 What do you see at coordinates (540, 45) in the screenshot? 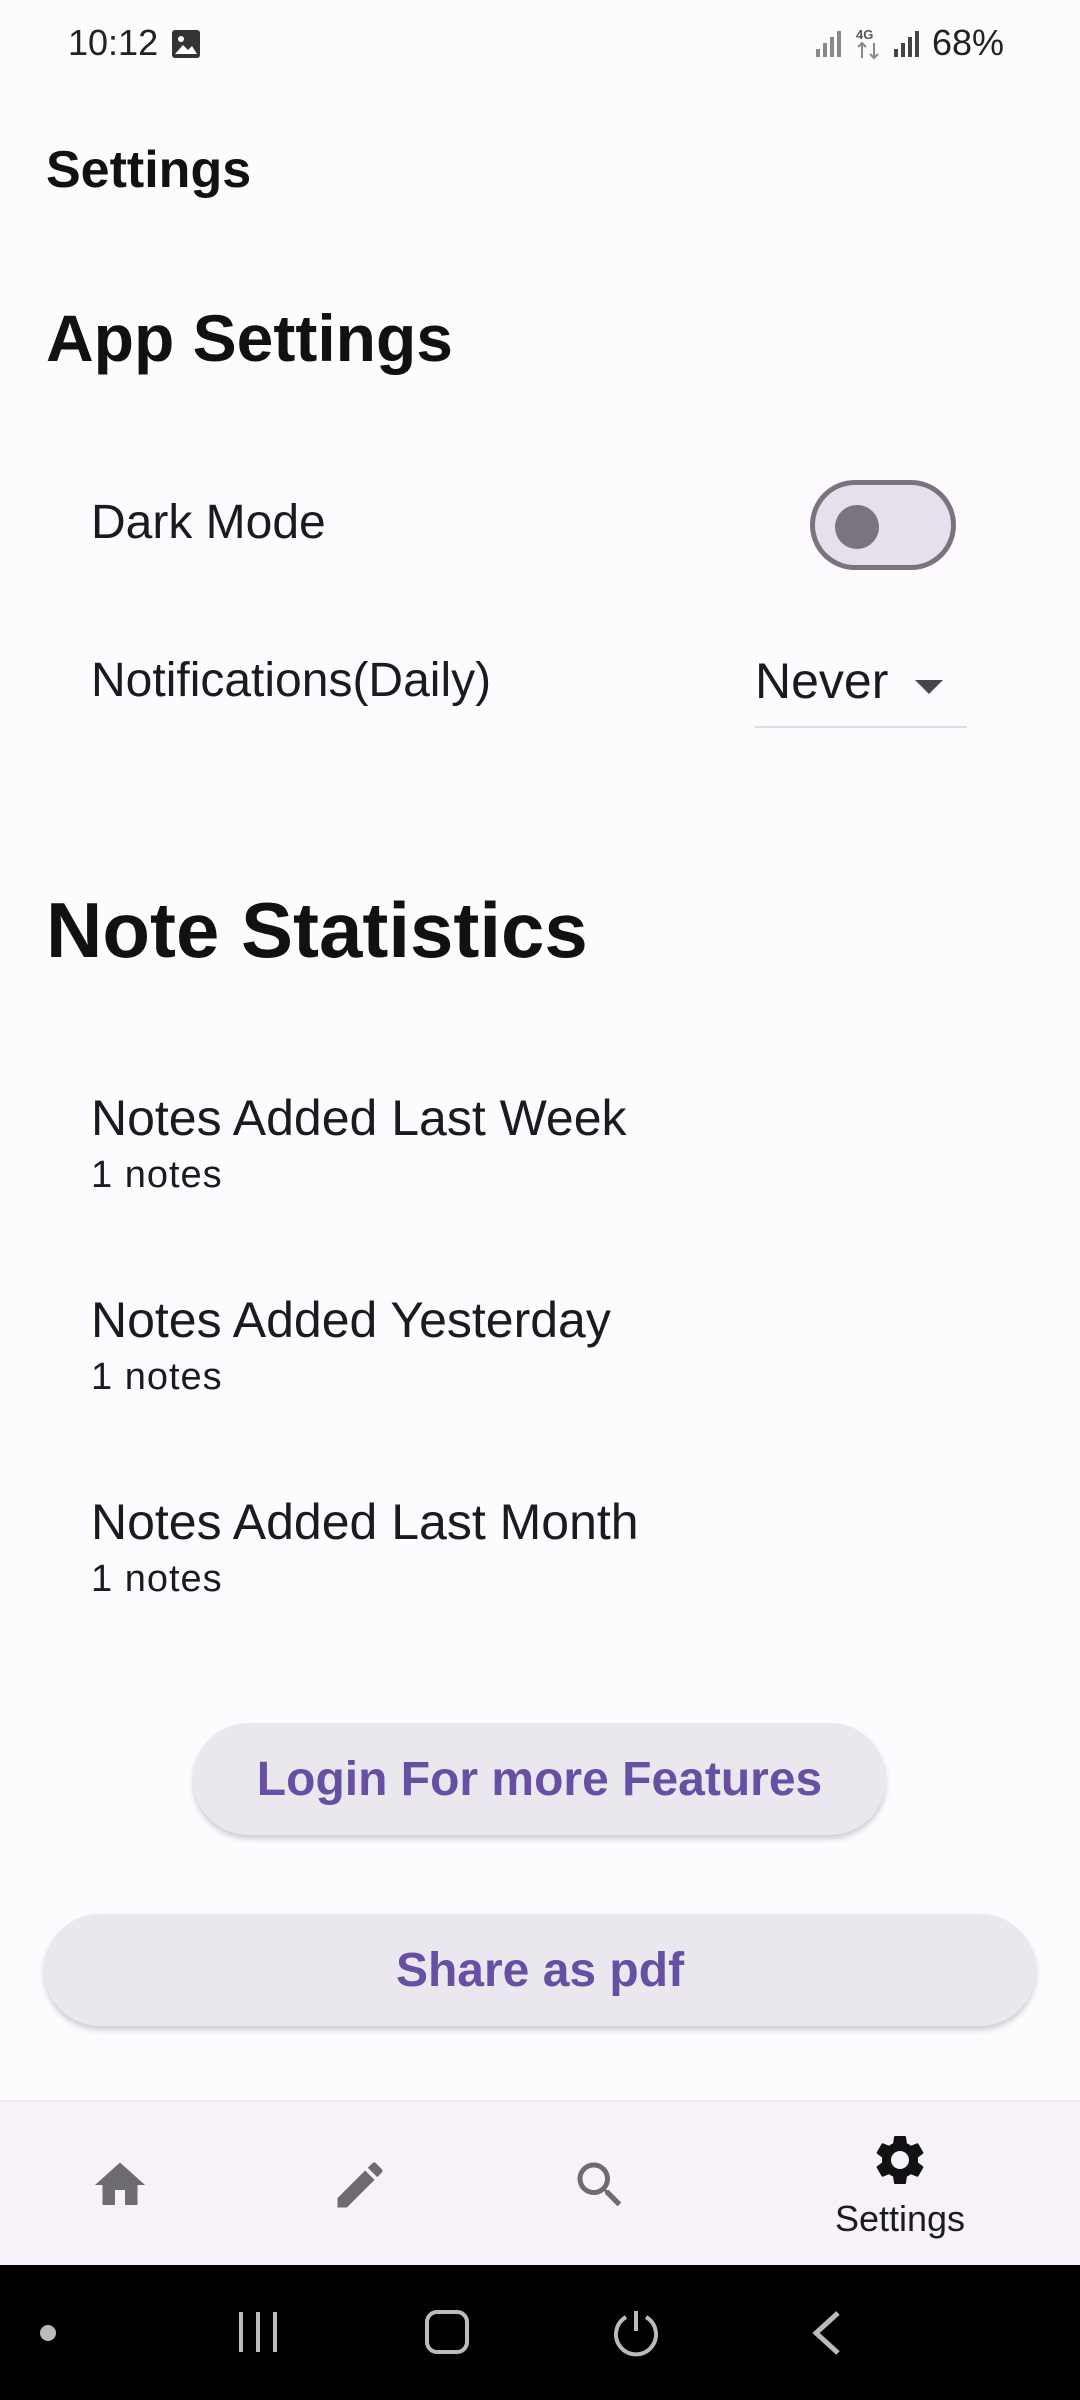
I see `status-bar: 10:12 4G 68%` at bounding box center [540, 45].